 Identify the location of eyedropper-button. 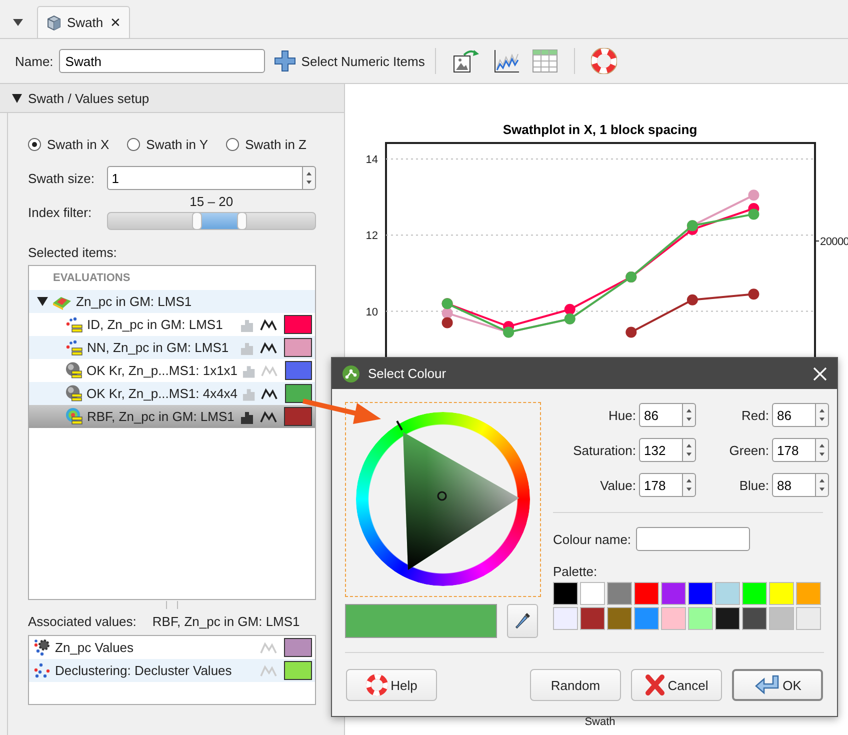
(522, 621).